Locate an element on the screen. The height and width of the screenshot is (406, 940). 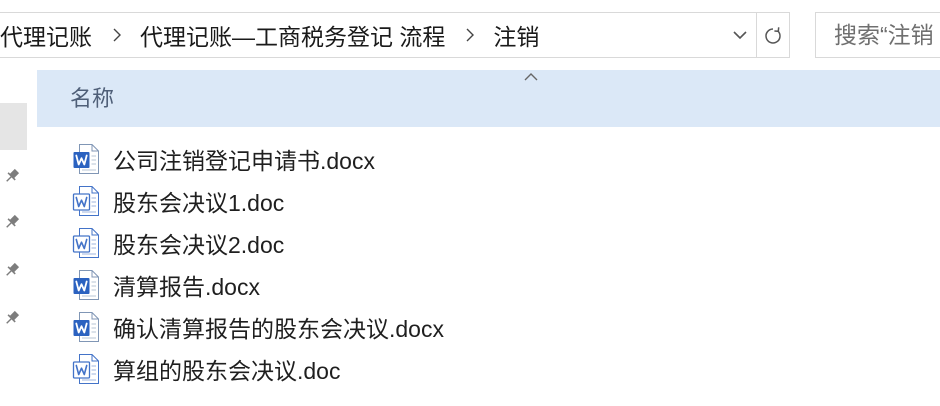
breadcrumb-item-current: 注销 is located at coordinates (516, 35).